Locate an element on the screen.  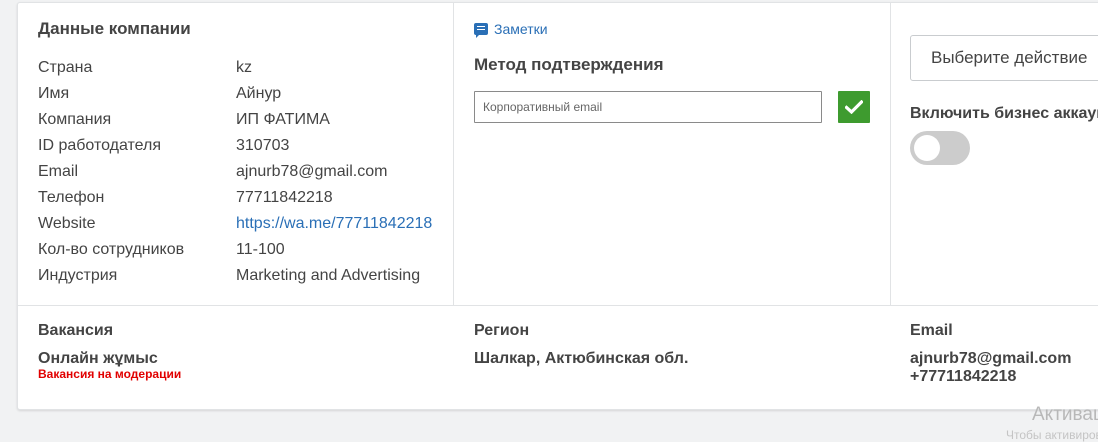
website-link: https://wa.me/77711842218 is located at coordinates (334, 224).